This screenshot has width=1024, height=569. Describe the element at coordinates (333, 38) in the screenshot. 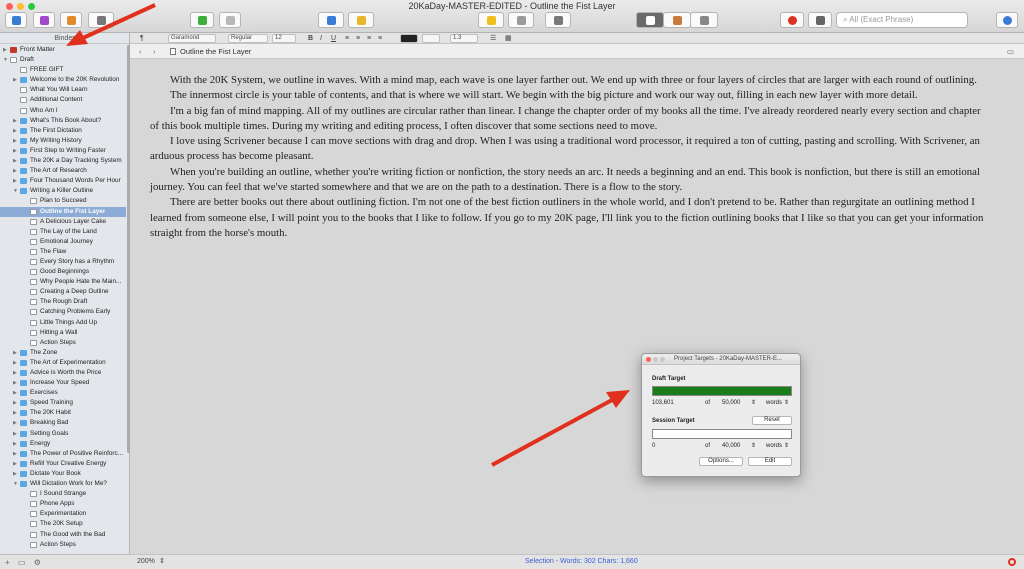

I see `underline-button: U` at that location.